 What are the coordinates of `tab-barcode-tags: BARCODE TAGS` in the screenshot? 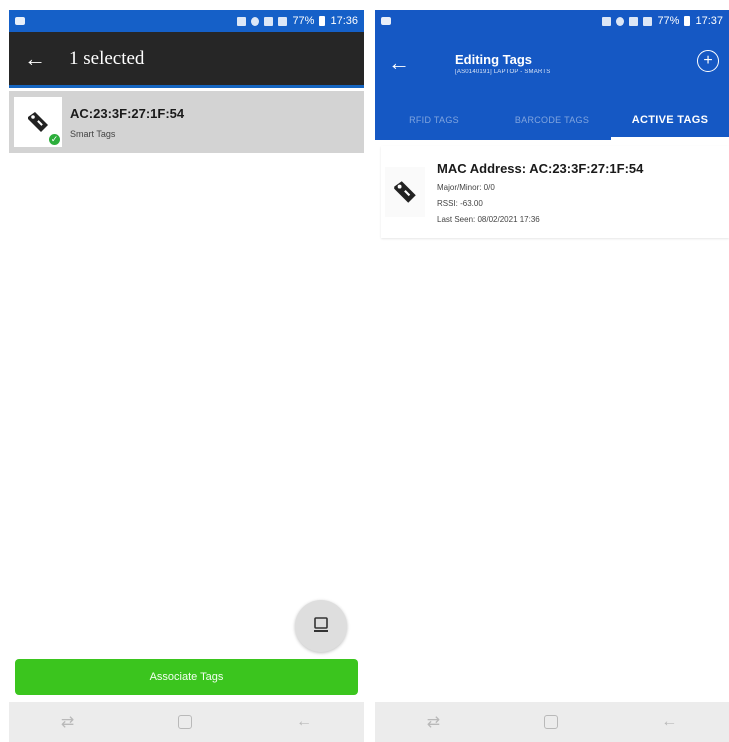 It's located at (552, 120).